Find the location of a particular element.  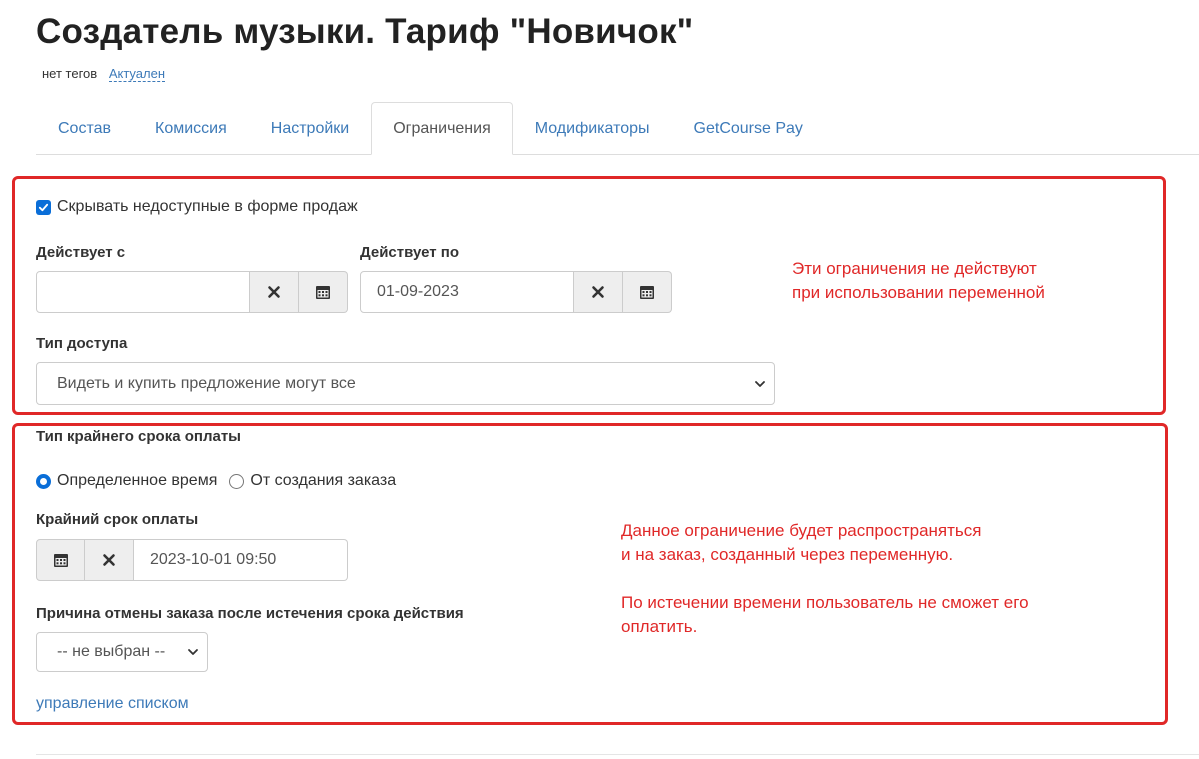

valid-to-input: 01-09-2023 is located at coordinates (467, 292).